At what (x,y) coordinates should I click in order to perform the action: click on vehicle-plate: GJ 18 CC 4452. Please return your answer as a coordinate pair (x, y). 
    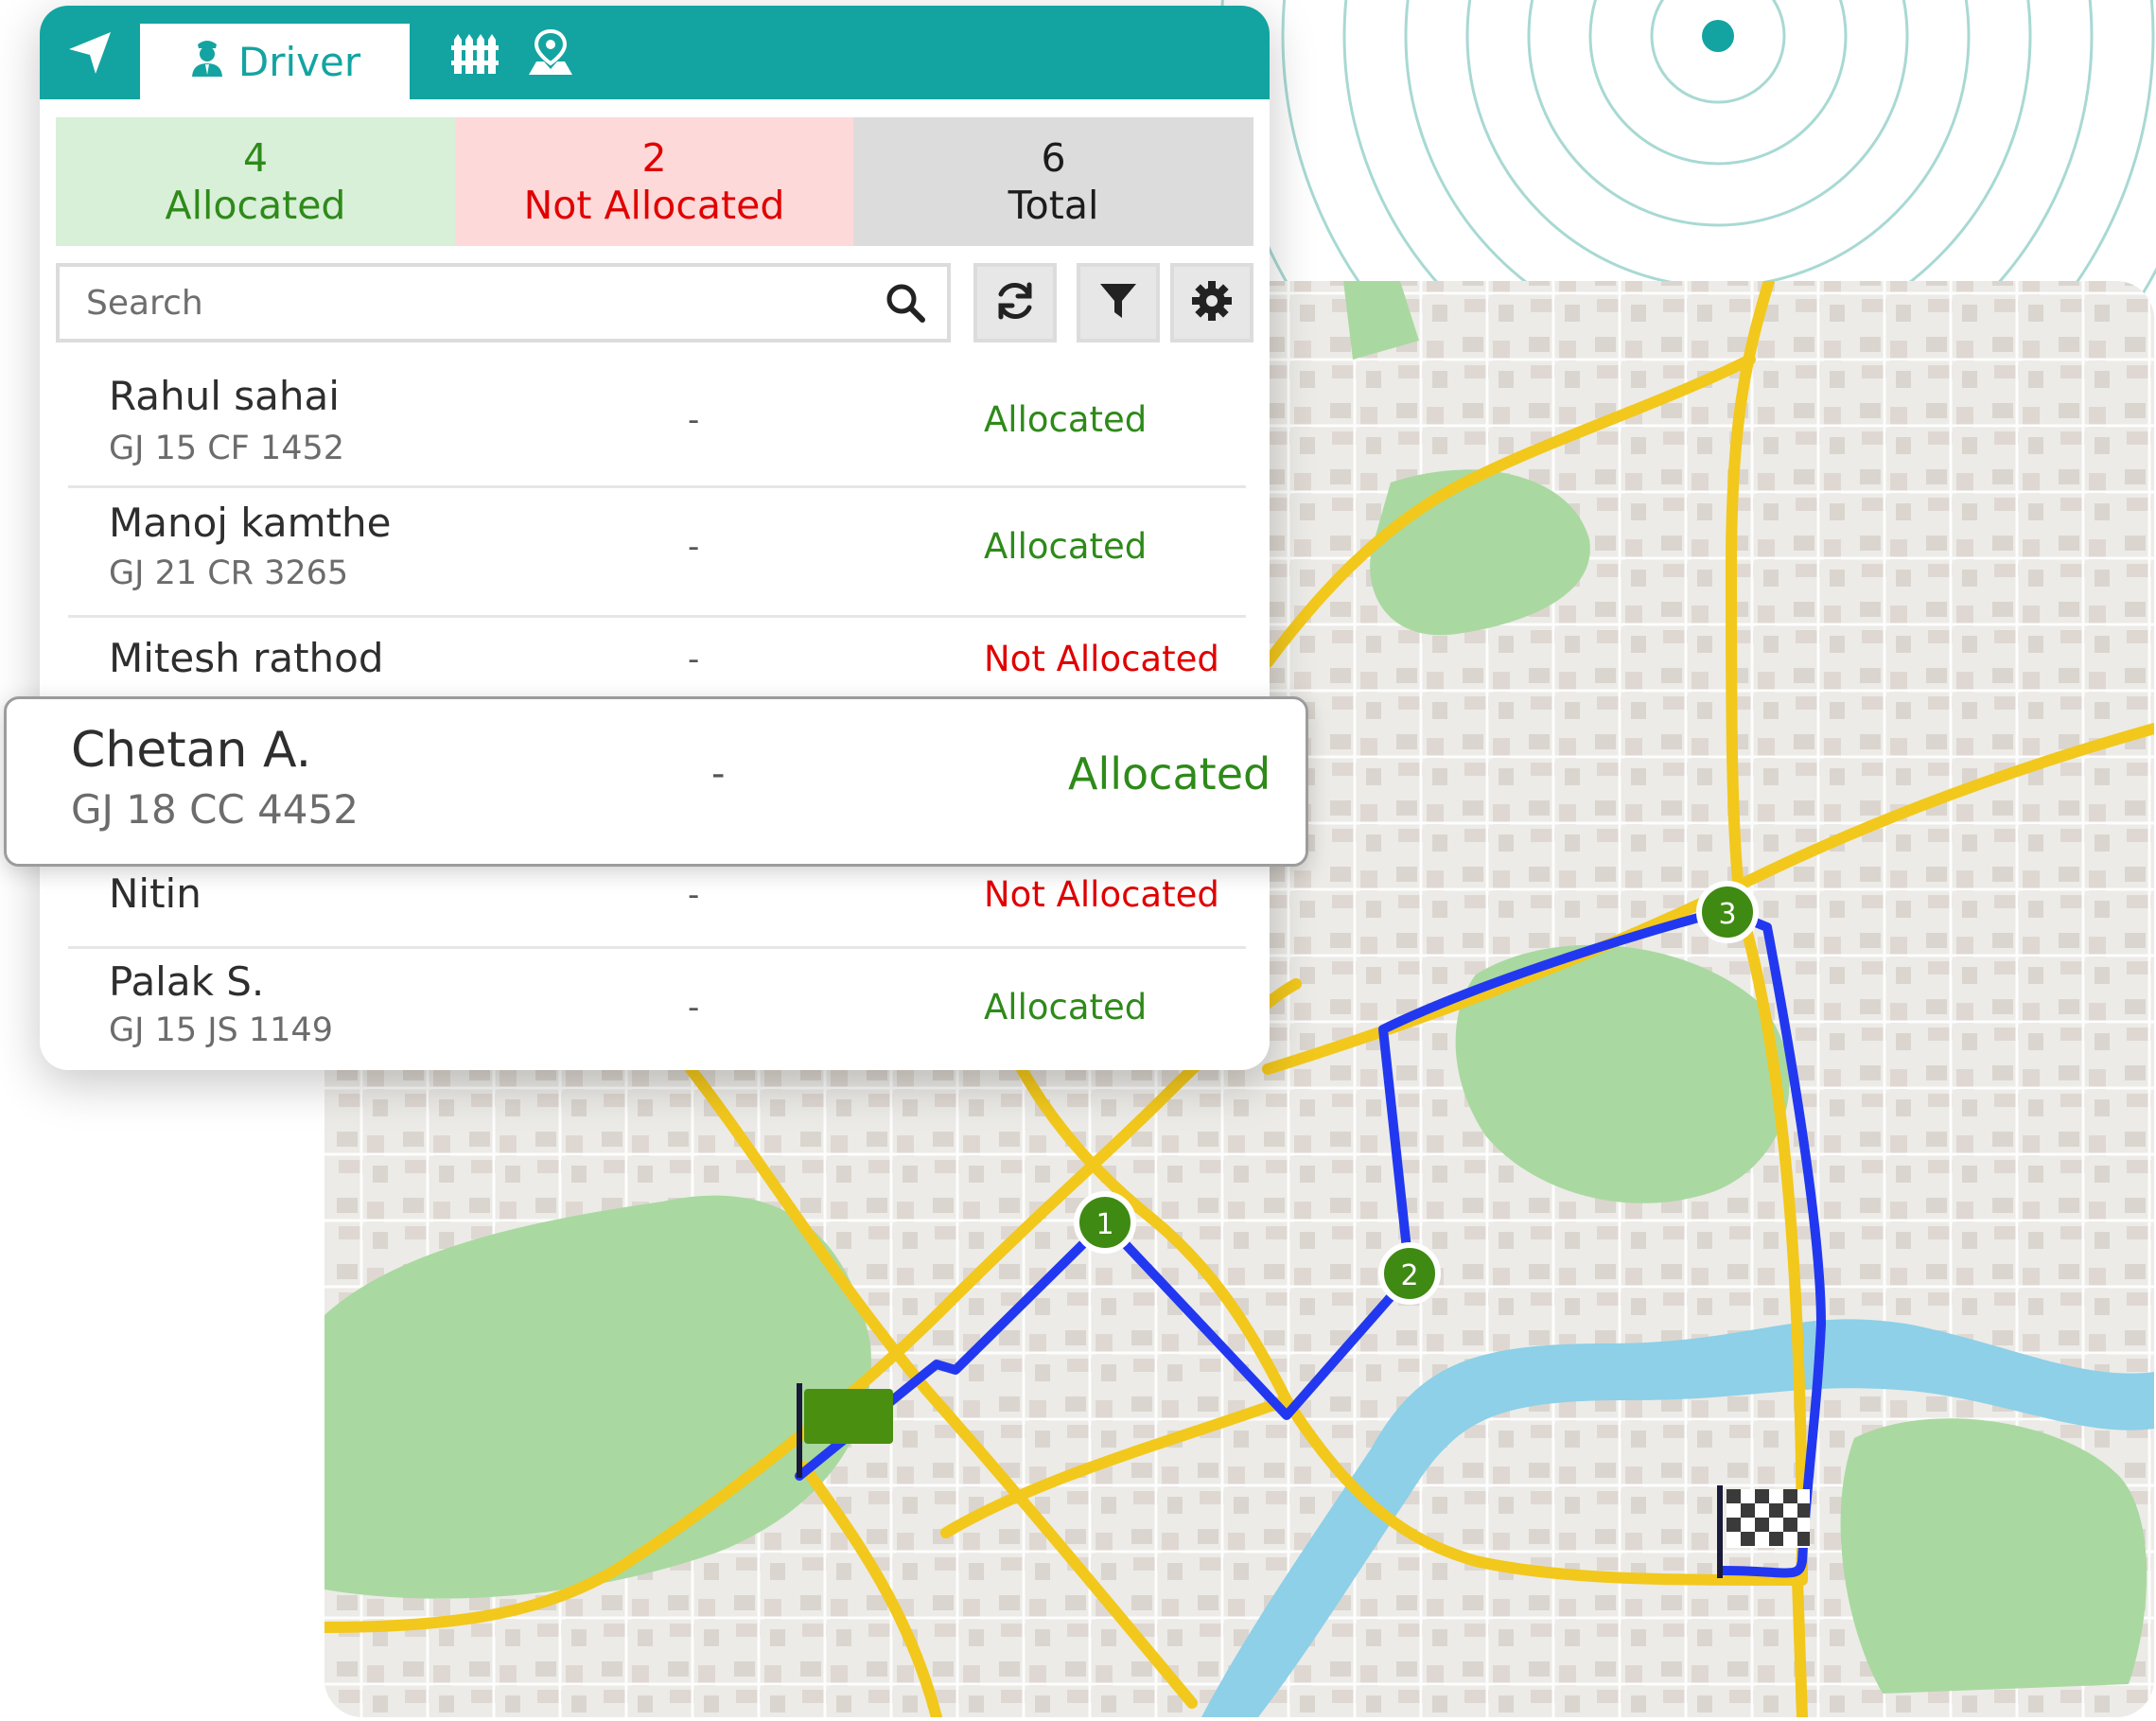
    Looking at the image, I should click on (215, 809).